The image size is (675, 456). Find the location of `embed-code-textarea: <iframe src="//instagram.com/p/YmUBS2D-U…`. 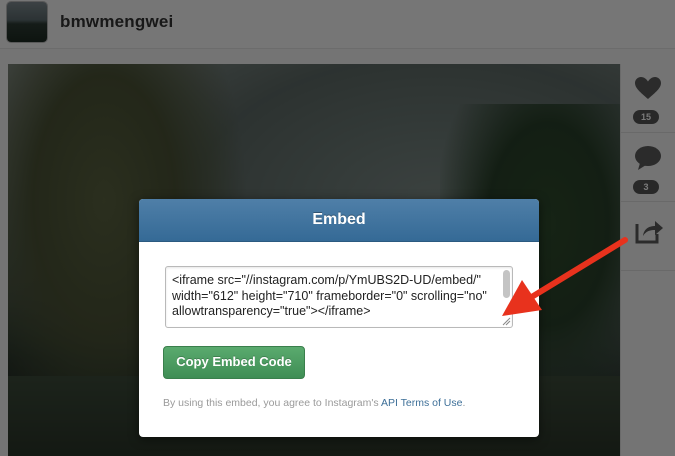

embed-code-textarea: <iframe src="//instagram.com/p/YmUBS2D-U… is located at coordinates (339, 297).